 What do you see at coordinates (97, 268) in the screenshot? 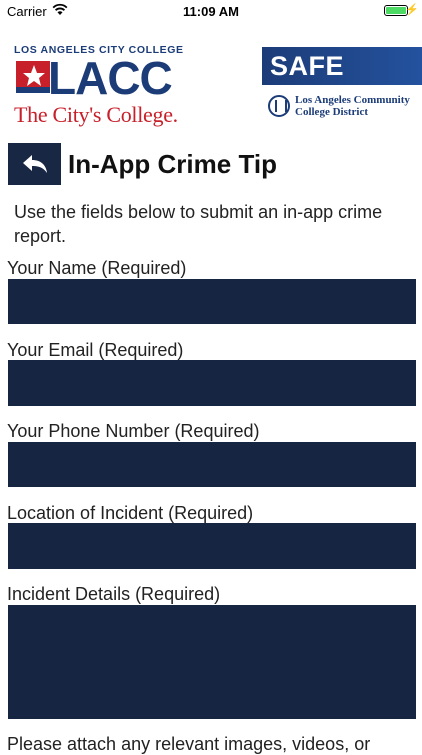
I see `name-label: Your Name (Required)` at bounding box center [97, 268].